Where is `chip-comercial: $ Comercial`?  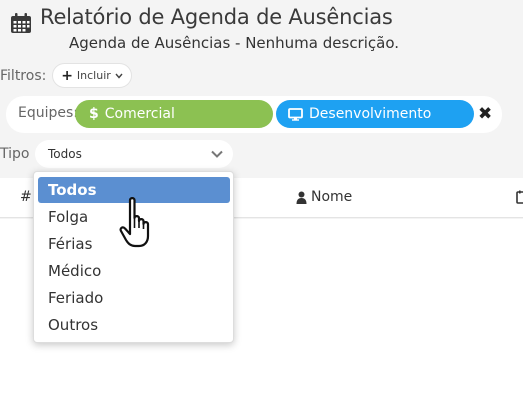
chip-comercial: $ Comercial is located at coordinates (174, 114).